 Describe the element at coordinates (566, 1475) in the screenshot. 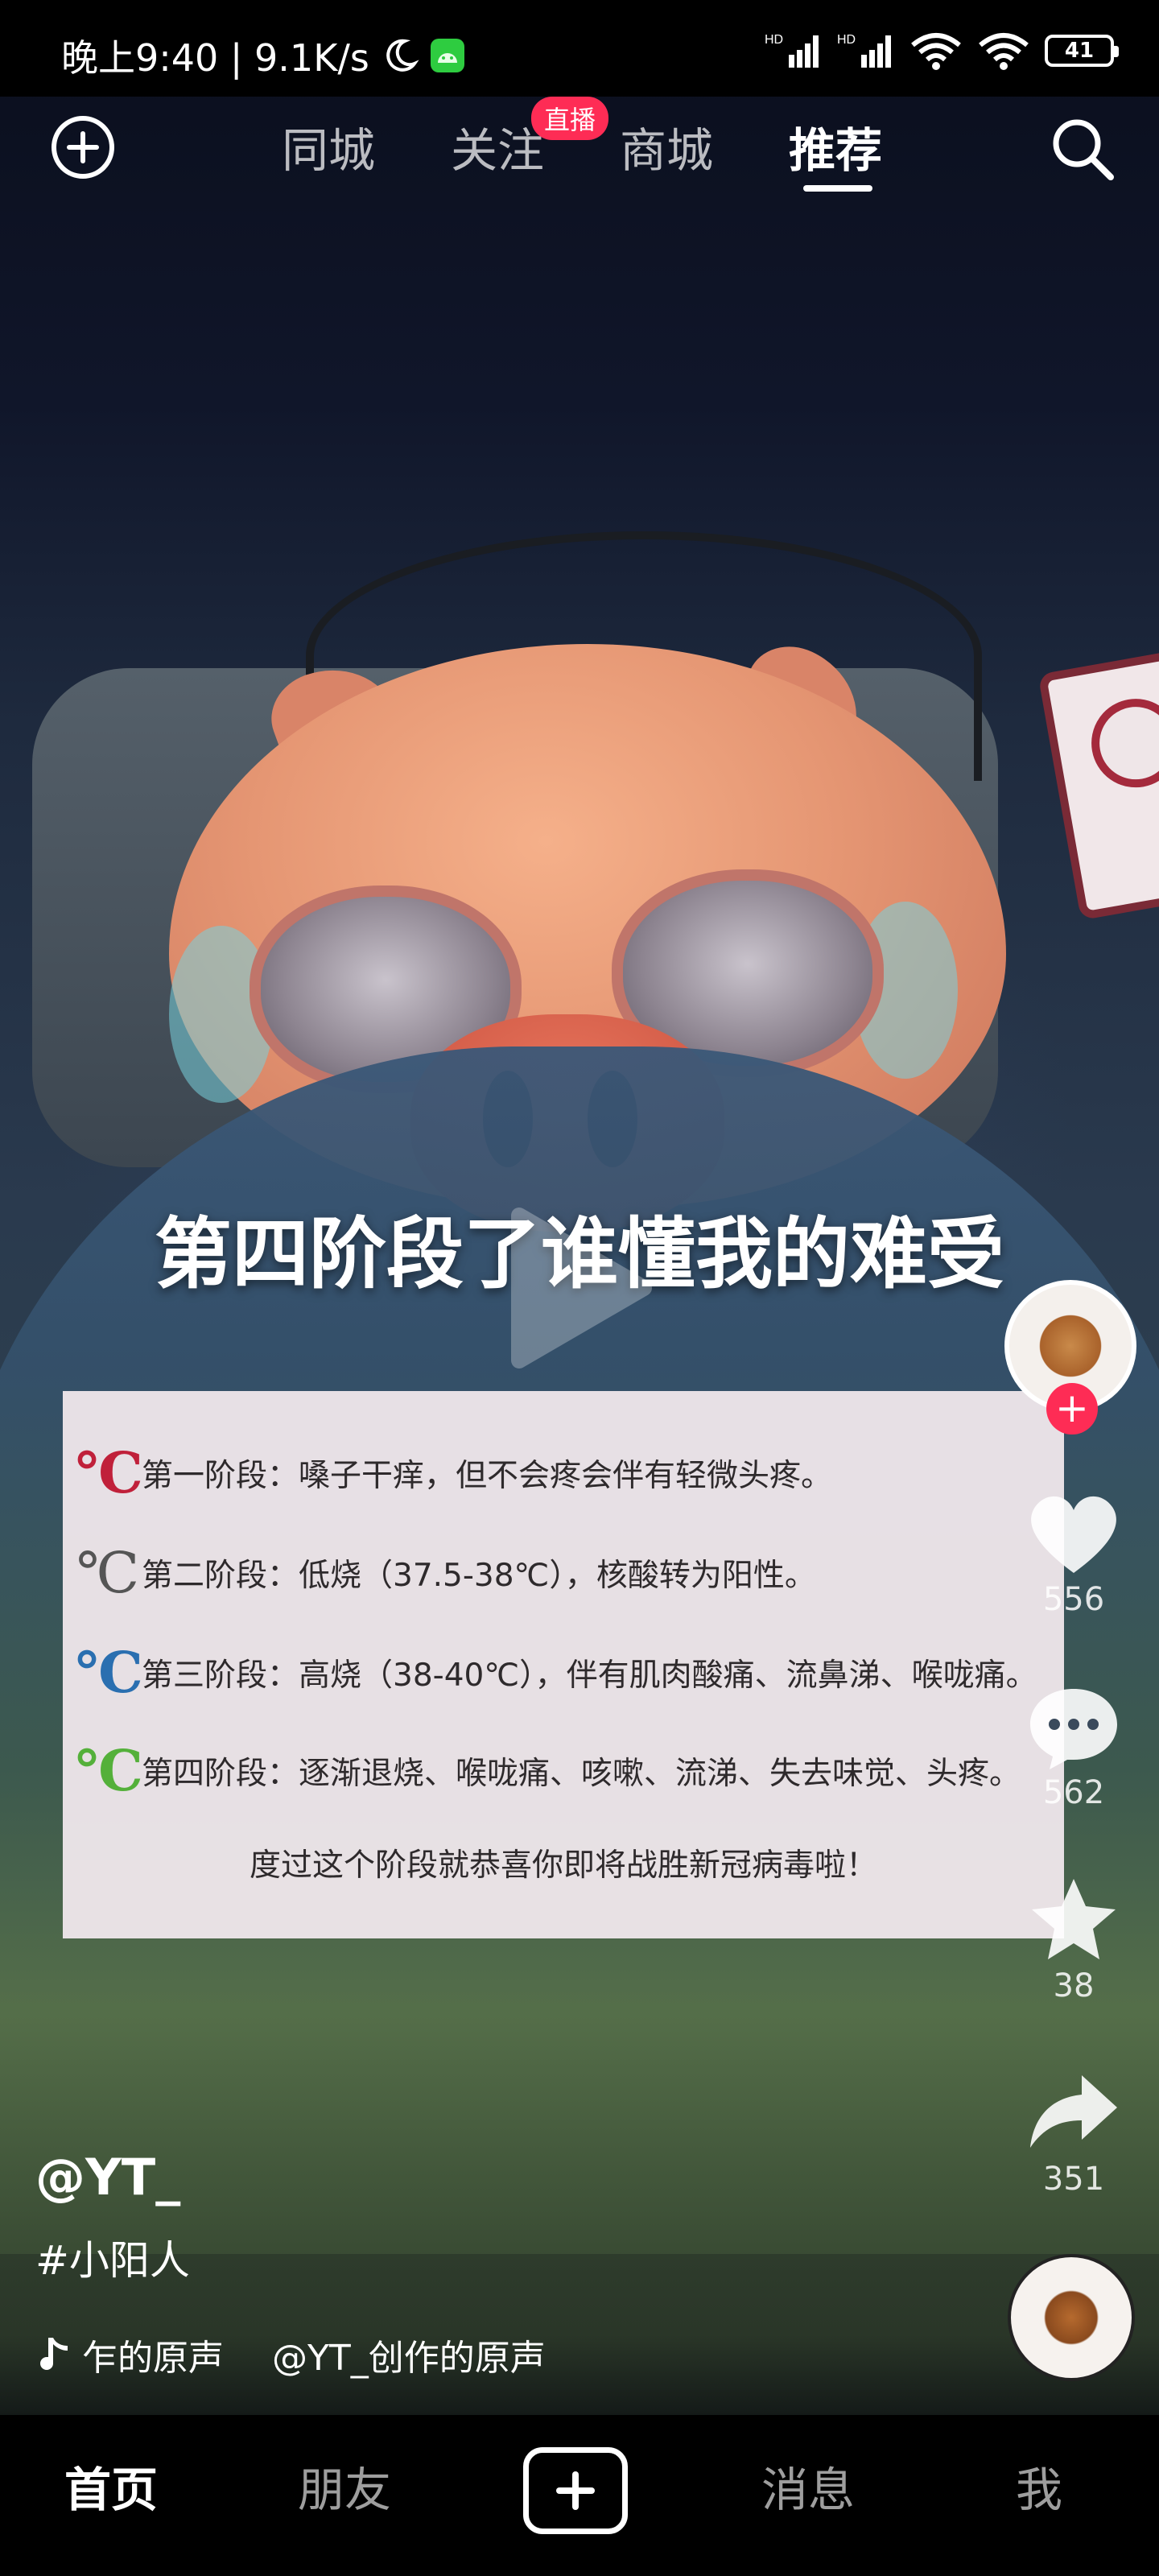

I see `stage-text: 嗓子干痒，但不会疼会伴有轻微头疼。` at that location.